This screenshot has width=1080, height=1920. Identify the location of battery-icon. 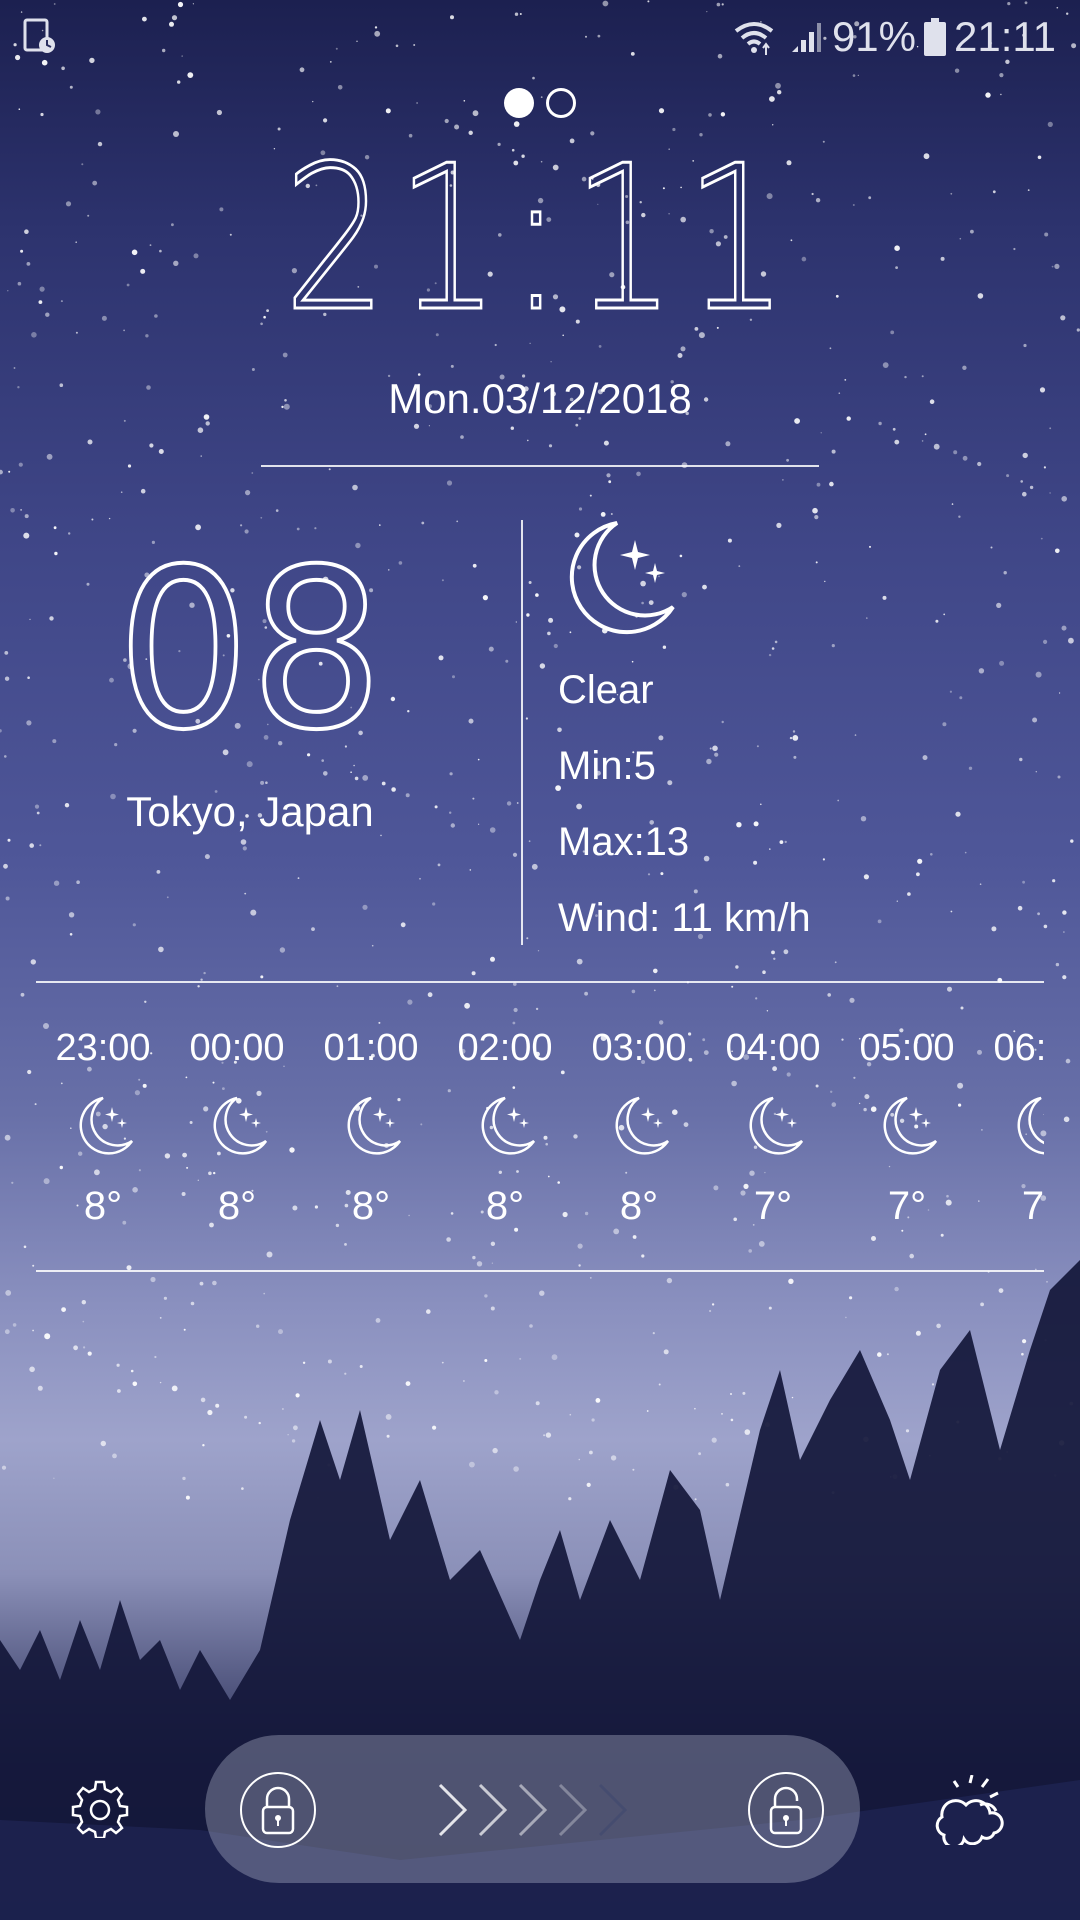
(935, 37).